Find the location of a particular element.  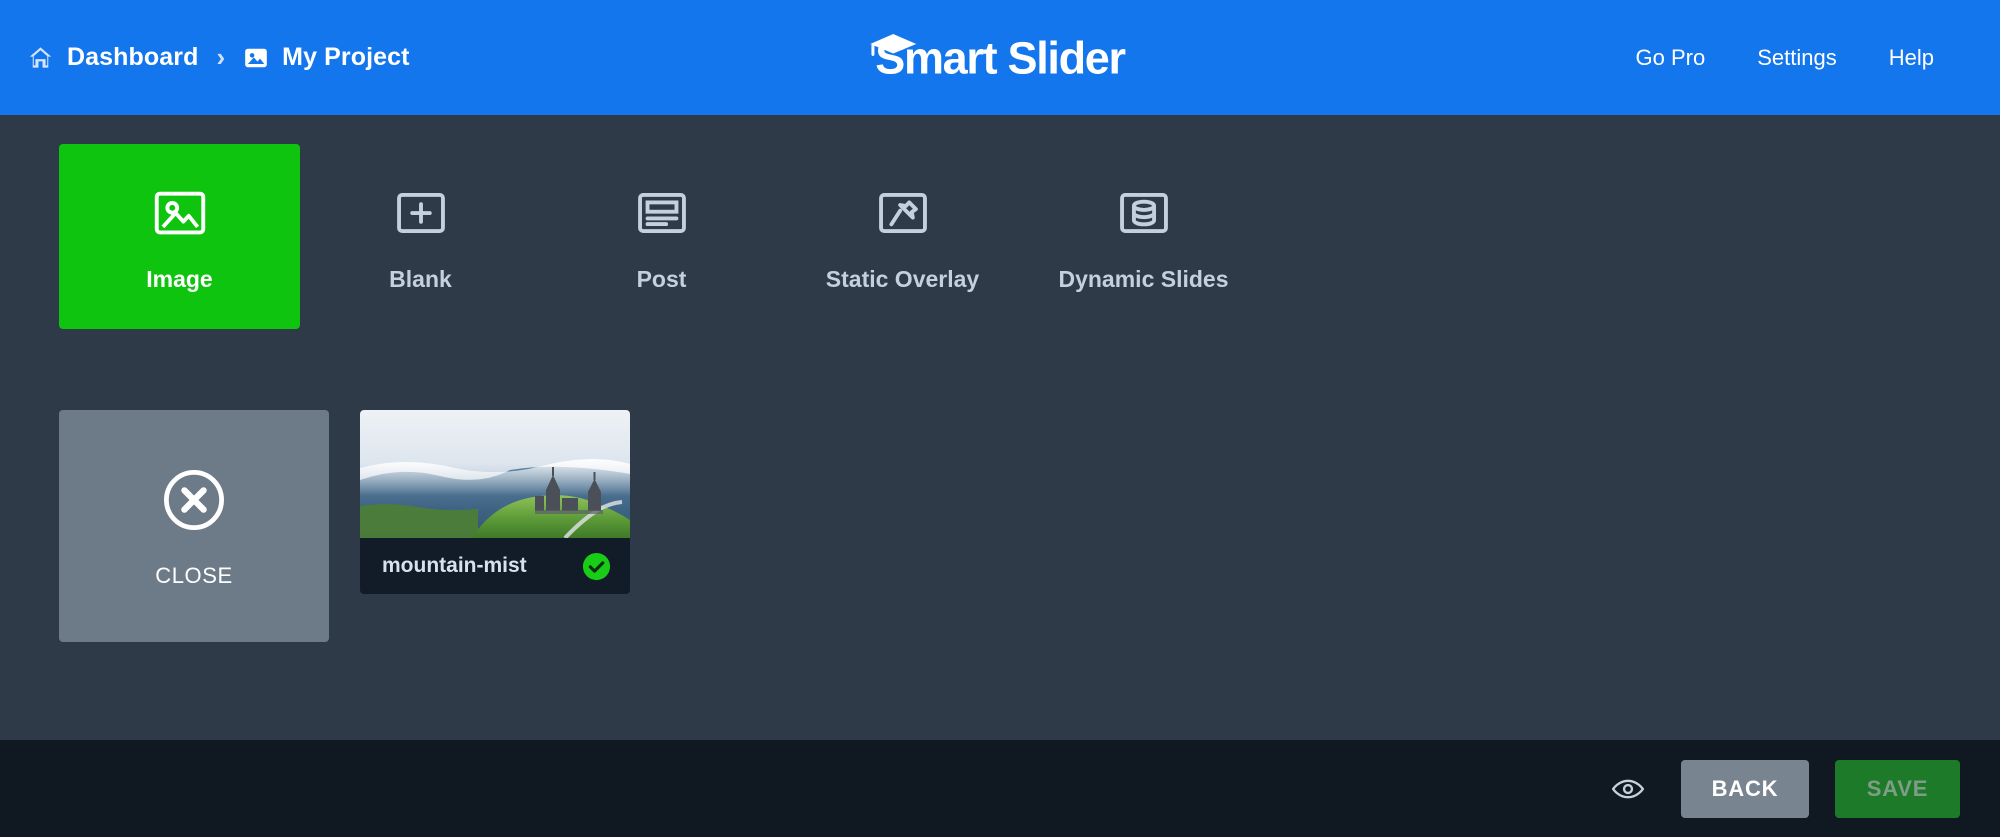

slide-type-label-dynamic-slides: Dynamic Slides is located at coordinates (1143, 279).